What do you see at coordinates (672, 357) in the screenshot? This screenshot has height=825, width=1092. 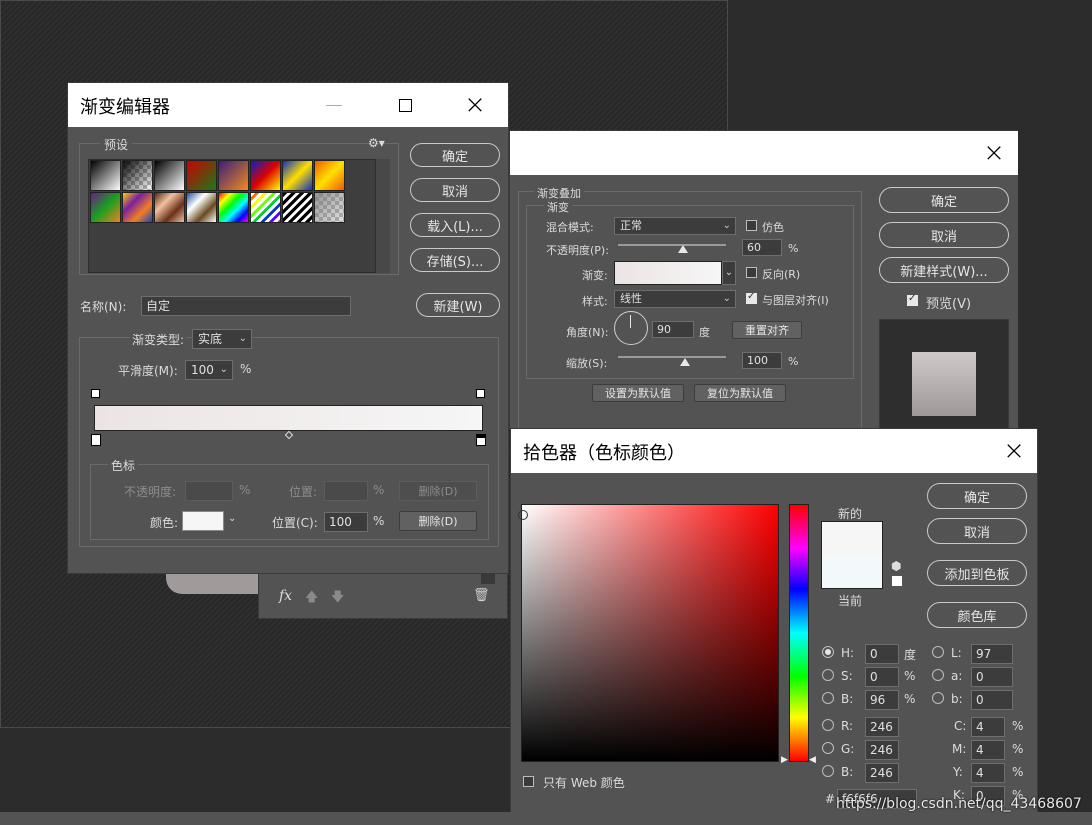 I see `scale-slider-track` at bounding box center [672, 357].